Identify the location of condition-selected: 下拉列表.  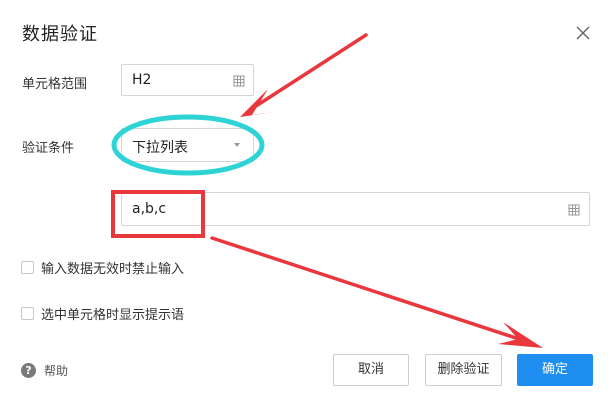
(160, 148).